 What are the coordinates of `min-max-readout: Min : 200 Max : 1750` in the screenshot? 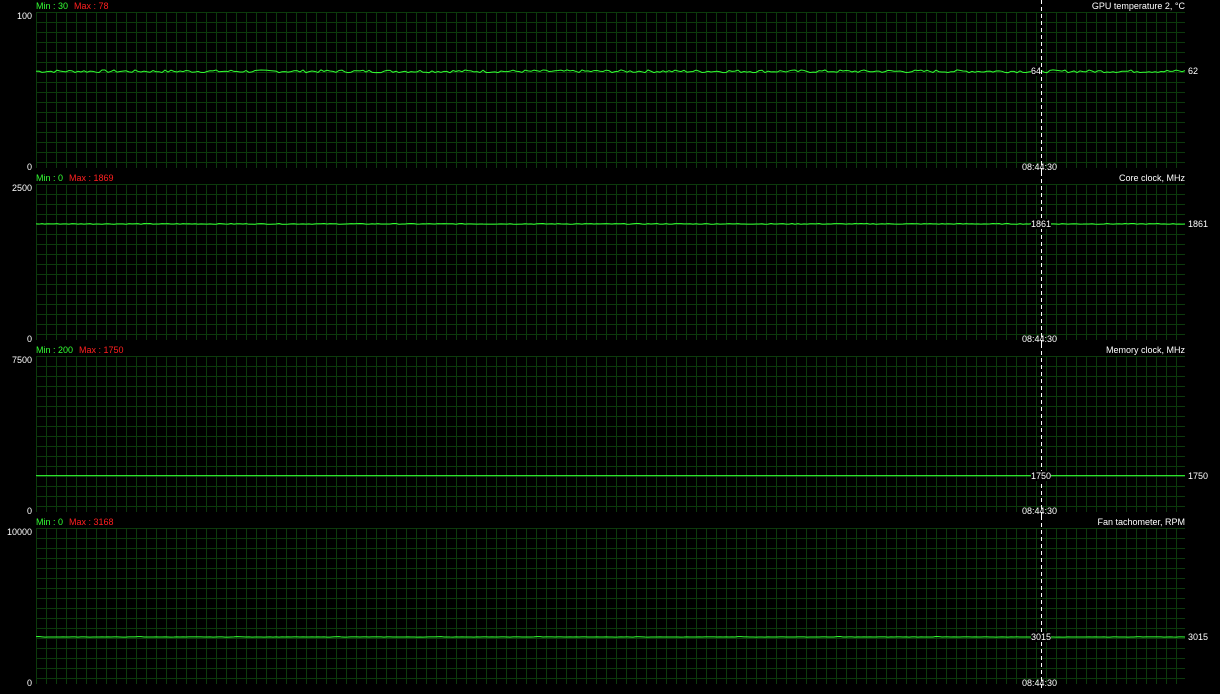 It's located at (80, 350).